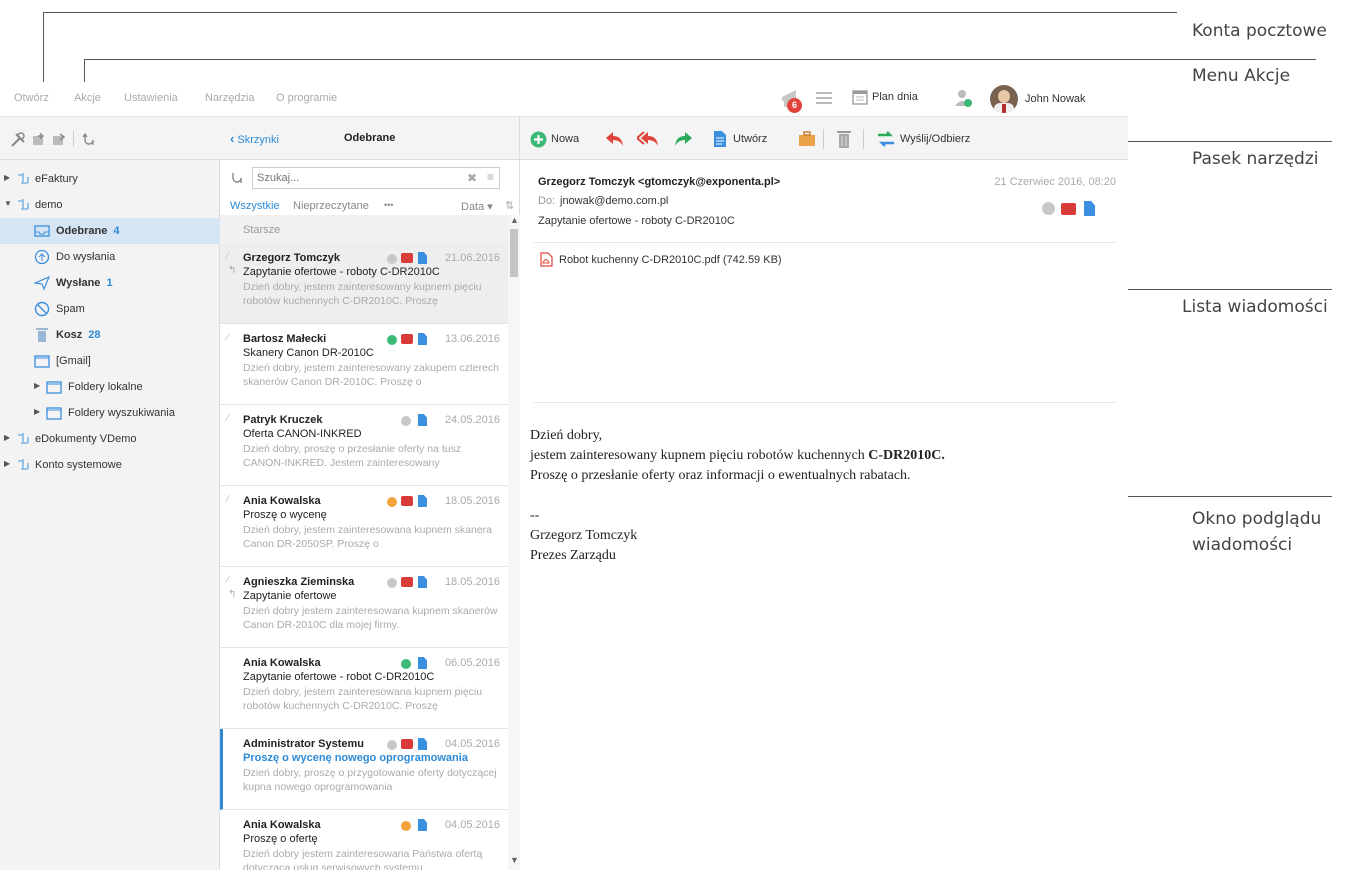 Image resolution: width=1359 pixels, height=870 pixels. What do you see at coordinates (230, 98) in the screenshot?
I see `menu-narzedzia: Narzędzia` at bounding box center [230, 98].